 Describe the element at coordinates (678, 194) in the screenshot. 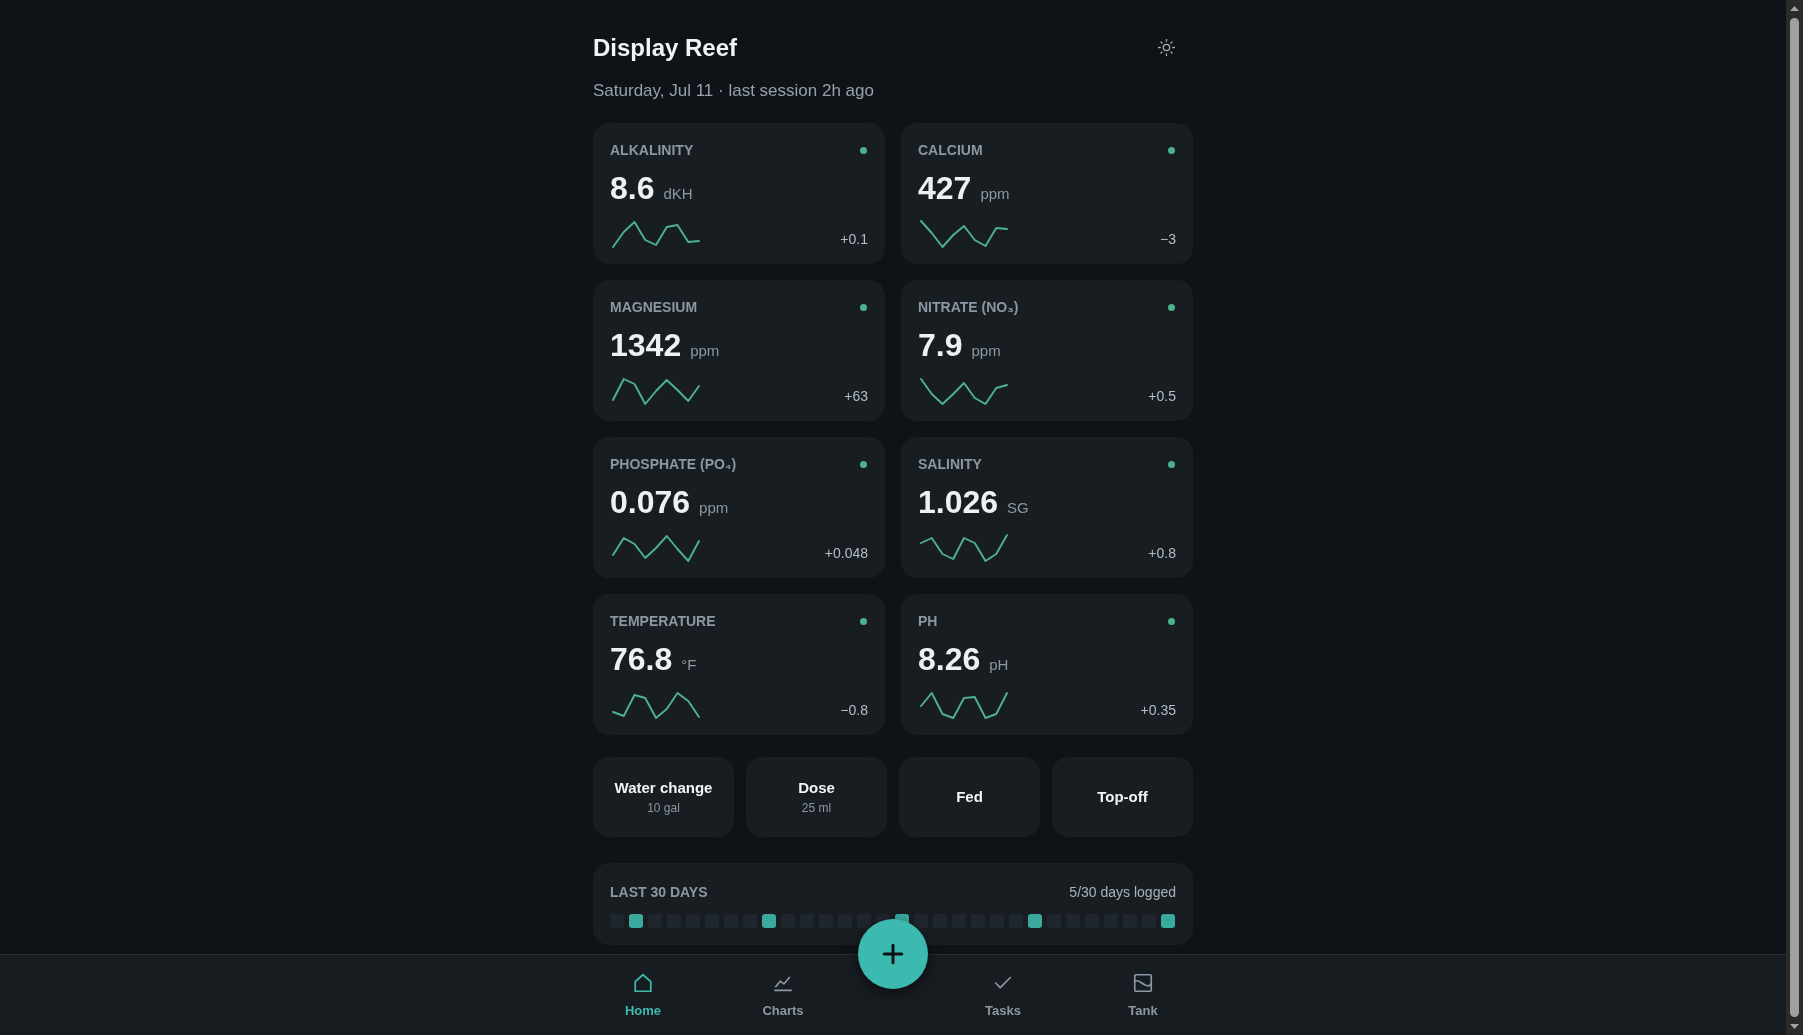

I see `metric-unit: dKH` at that location.